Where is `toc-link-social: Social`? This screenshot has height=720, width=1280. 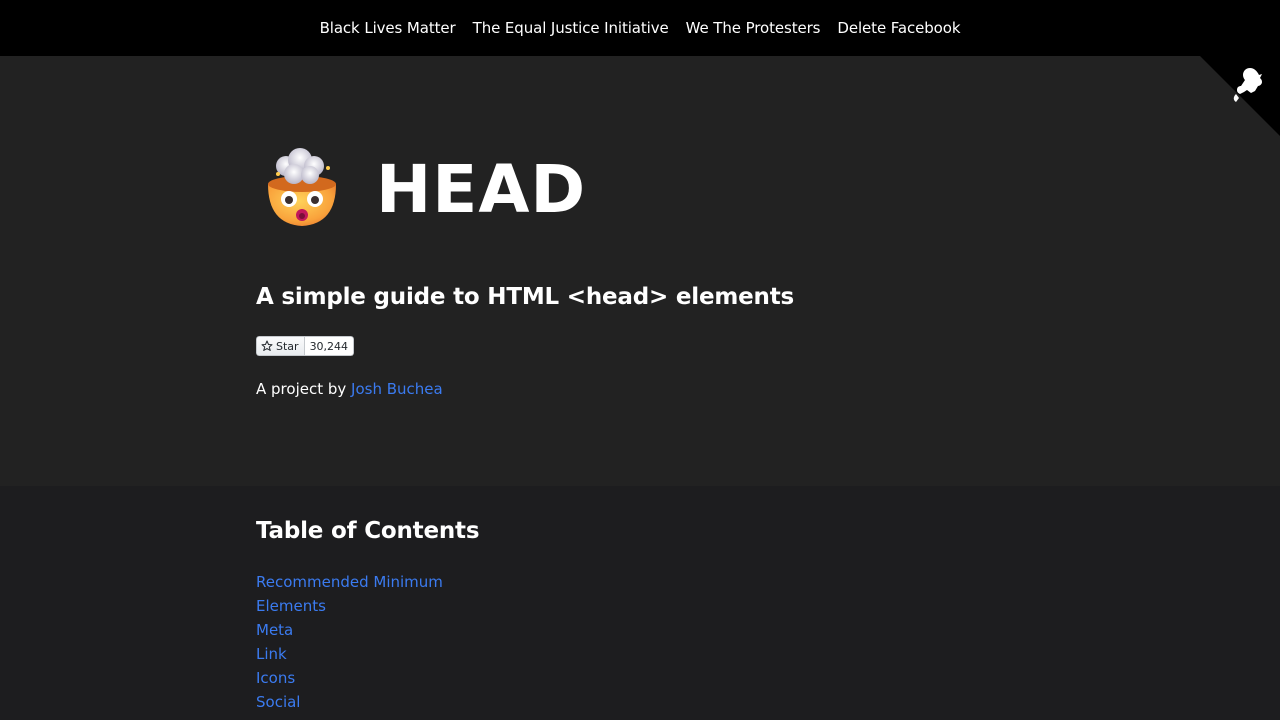 toc-link-social: Social is located at coordinates (278, 702).